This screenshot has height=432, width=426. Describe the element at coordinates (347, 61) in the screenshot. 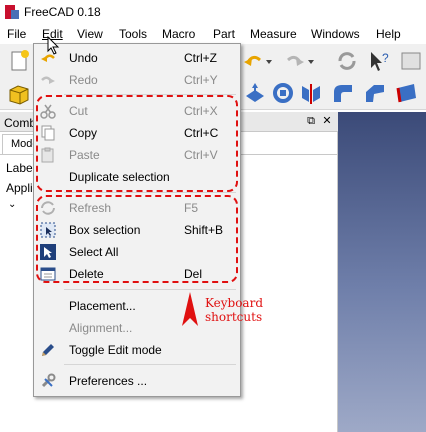

I see `refresh-toolbar-icon` at that location.